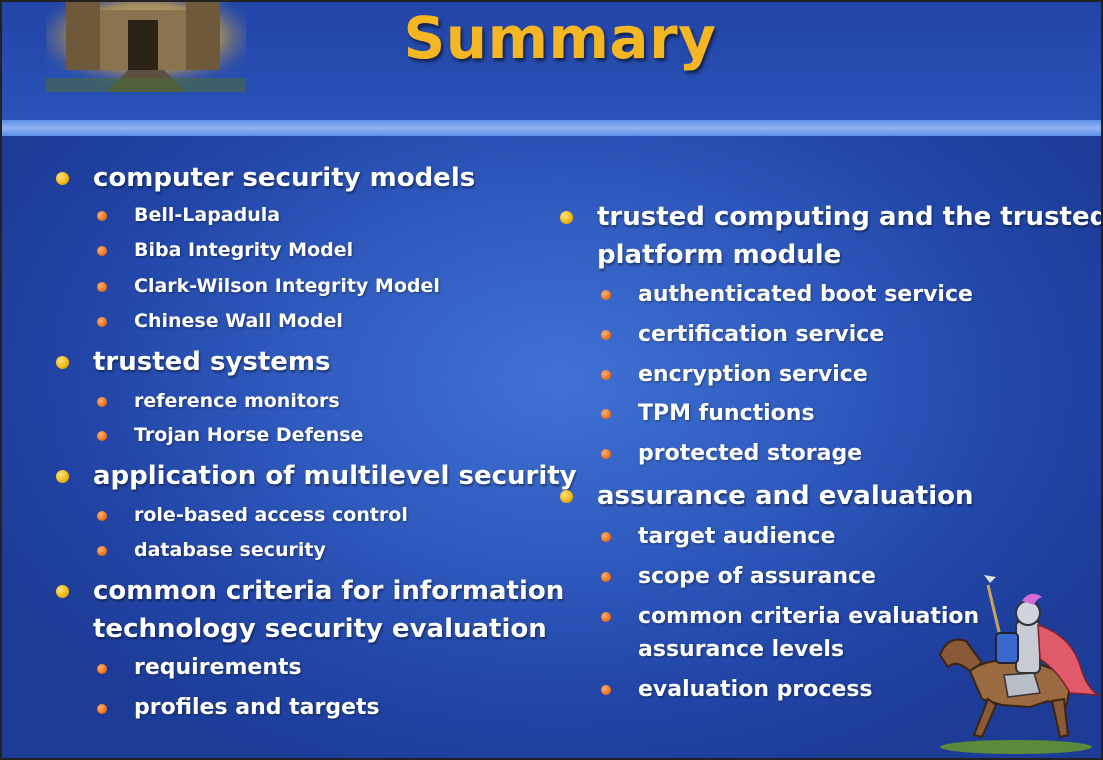 Image resolution: width=1103 pixels, height=760 pixels. Describe the element at coordinates (249, 435) in the screenshot. I see `list-item: Trojan Horse Defense` at that location.